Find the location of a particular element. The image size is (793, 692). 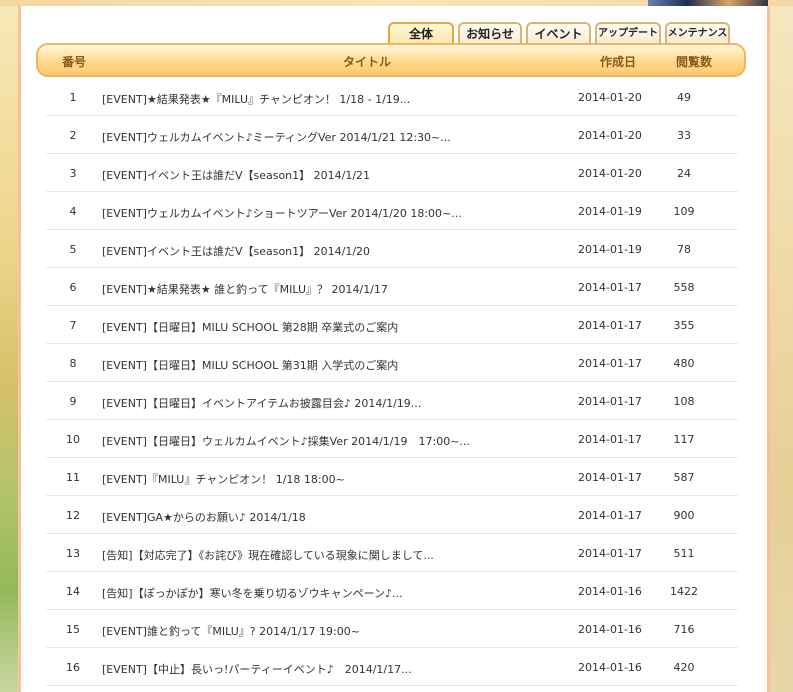

row-views: 511 is located at coordinates (684, 553).